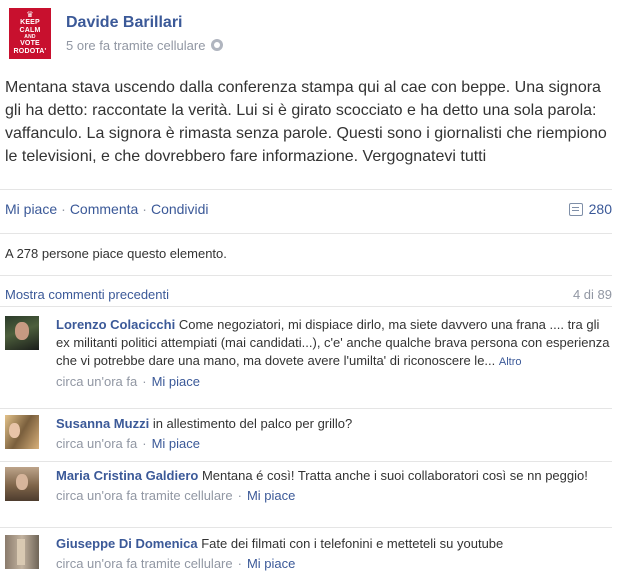  Describe the element at coordinates (510, 362) in the screenshot. I see `see-more-link: Altro` at that location.